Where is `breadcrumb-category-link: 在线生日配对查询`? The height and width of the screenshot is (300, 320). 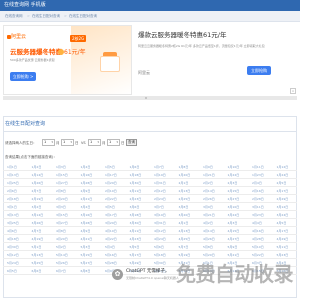 breadcrumb-category-link: 在线生日配对查询 is located at coordinates (46, 16).